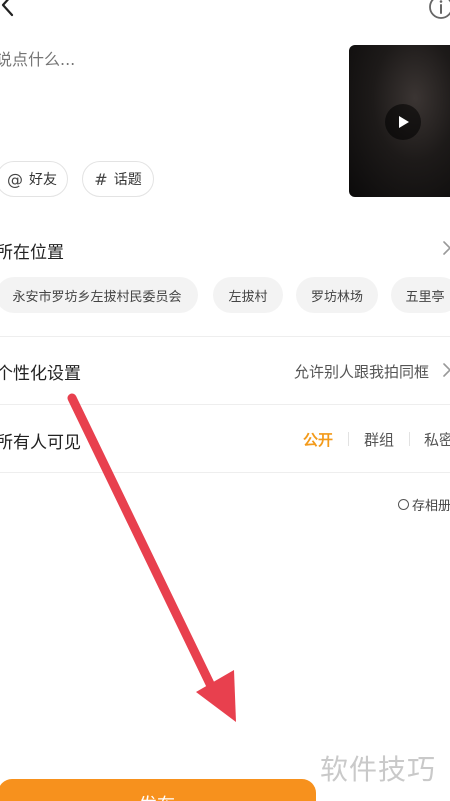 This screenshot has height=801, width=450. Describe the element at coordinates (158, 790) in the screenshot. I see `publish-button: 发布` at that location.